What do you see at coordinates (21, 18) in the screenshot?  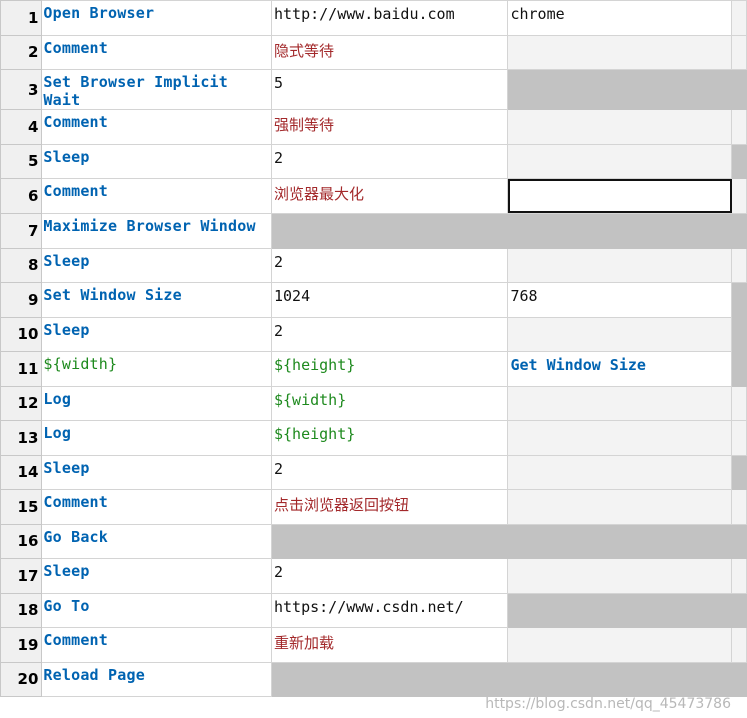 I see `row-number: 1` at bounding box center [21, 18].